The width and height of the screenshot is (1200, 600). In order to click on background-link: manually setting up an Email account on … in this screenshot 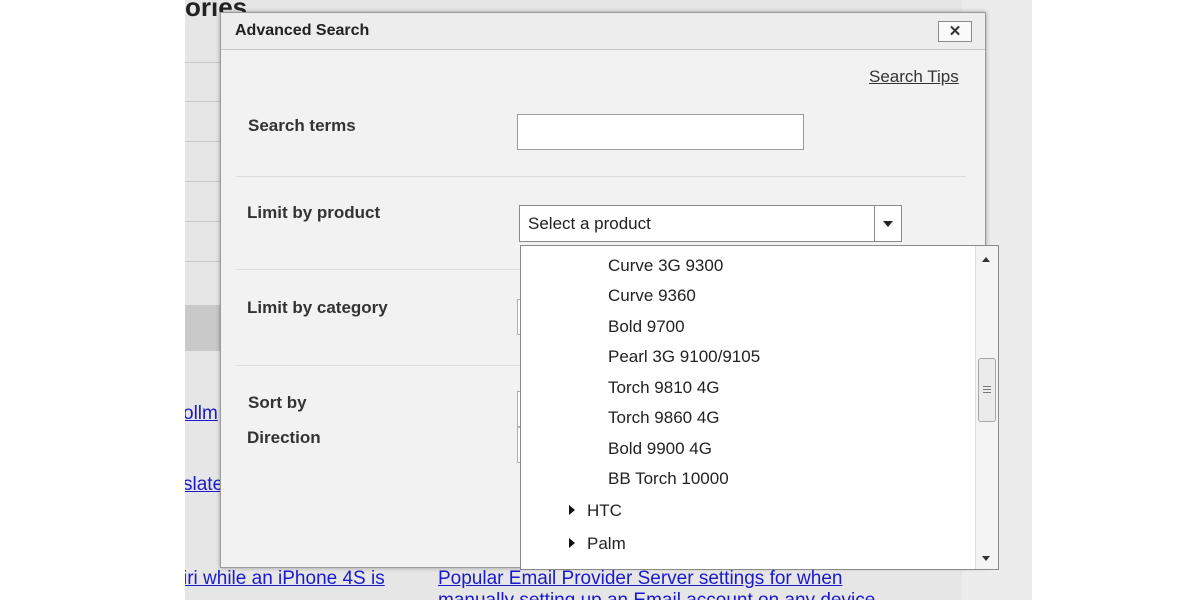, I will do `click(656, 595)`.